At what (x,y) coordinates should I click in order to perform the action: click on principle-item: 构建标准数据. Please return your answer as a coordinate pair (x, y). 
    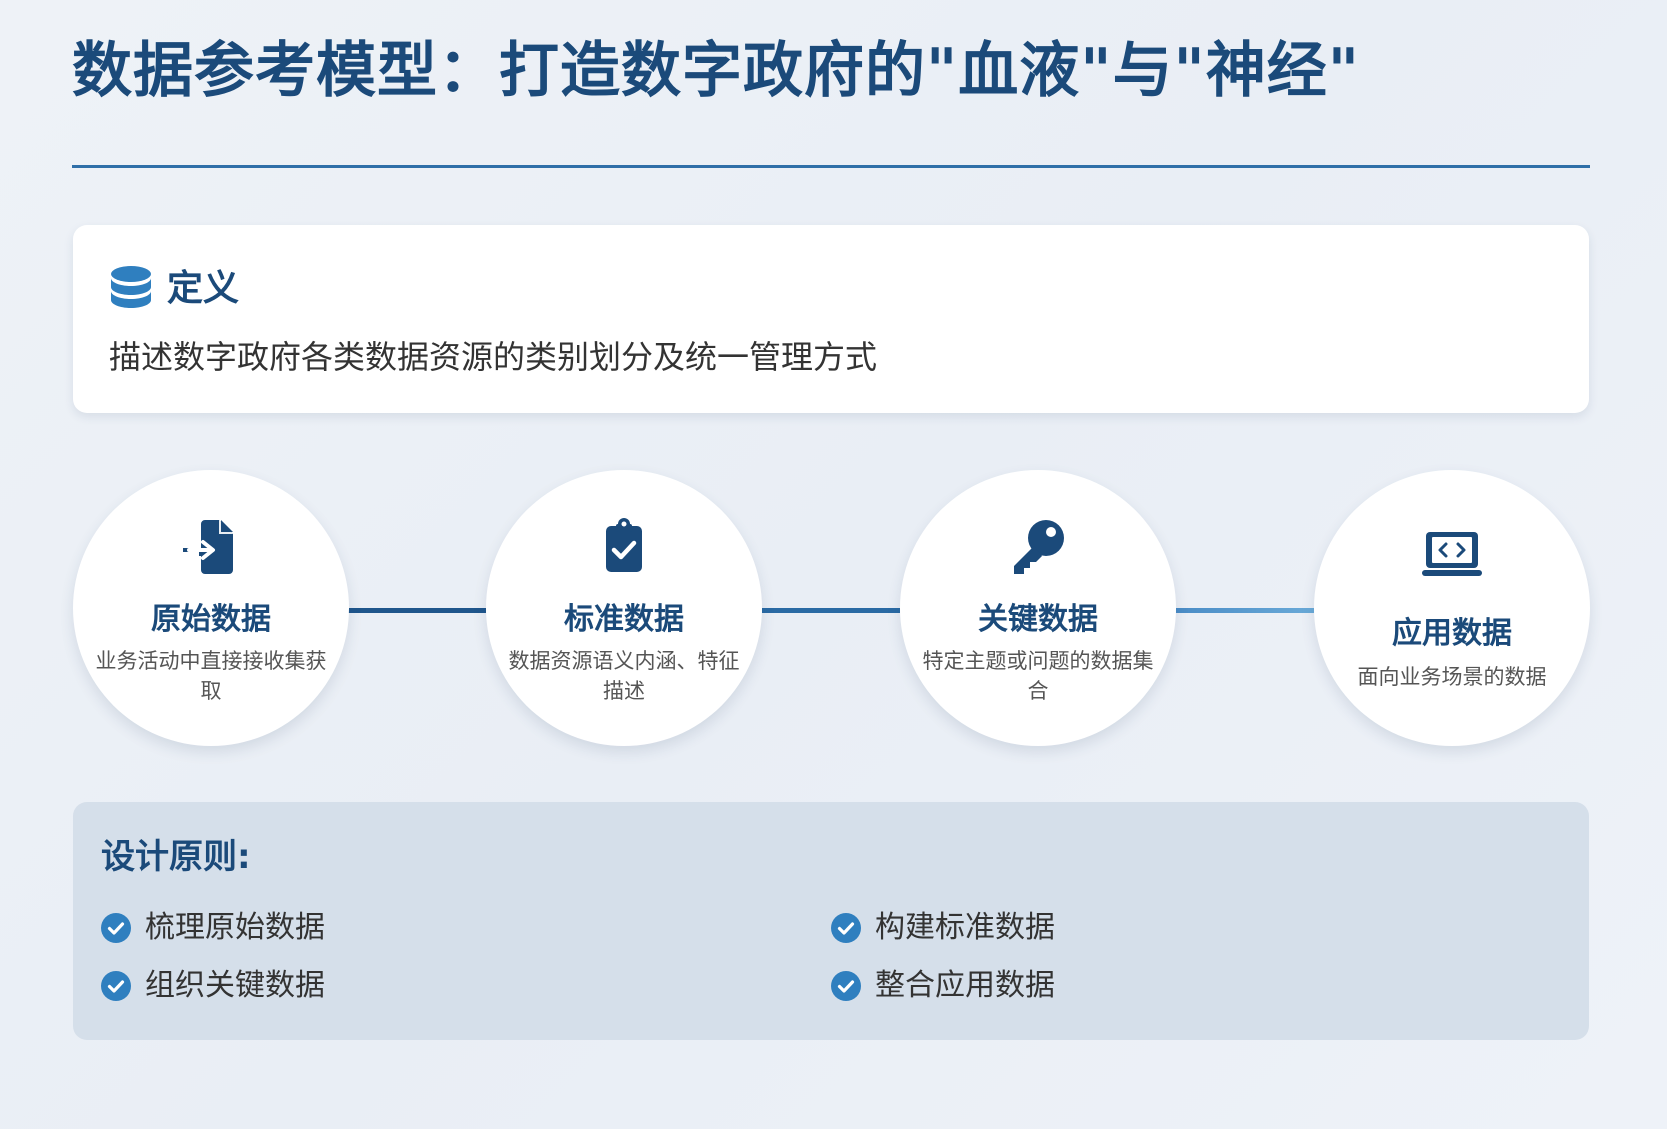
    Looking at the image, I should click on (943, 928).